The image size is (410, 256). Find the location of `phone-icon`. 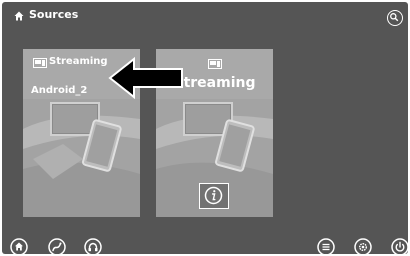

phone-icon is located at coordinates (93, 246).